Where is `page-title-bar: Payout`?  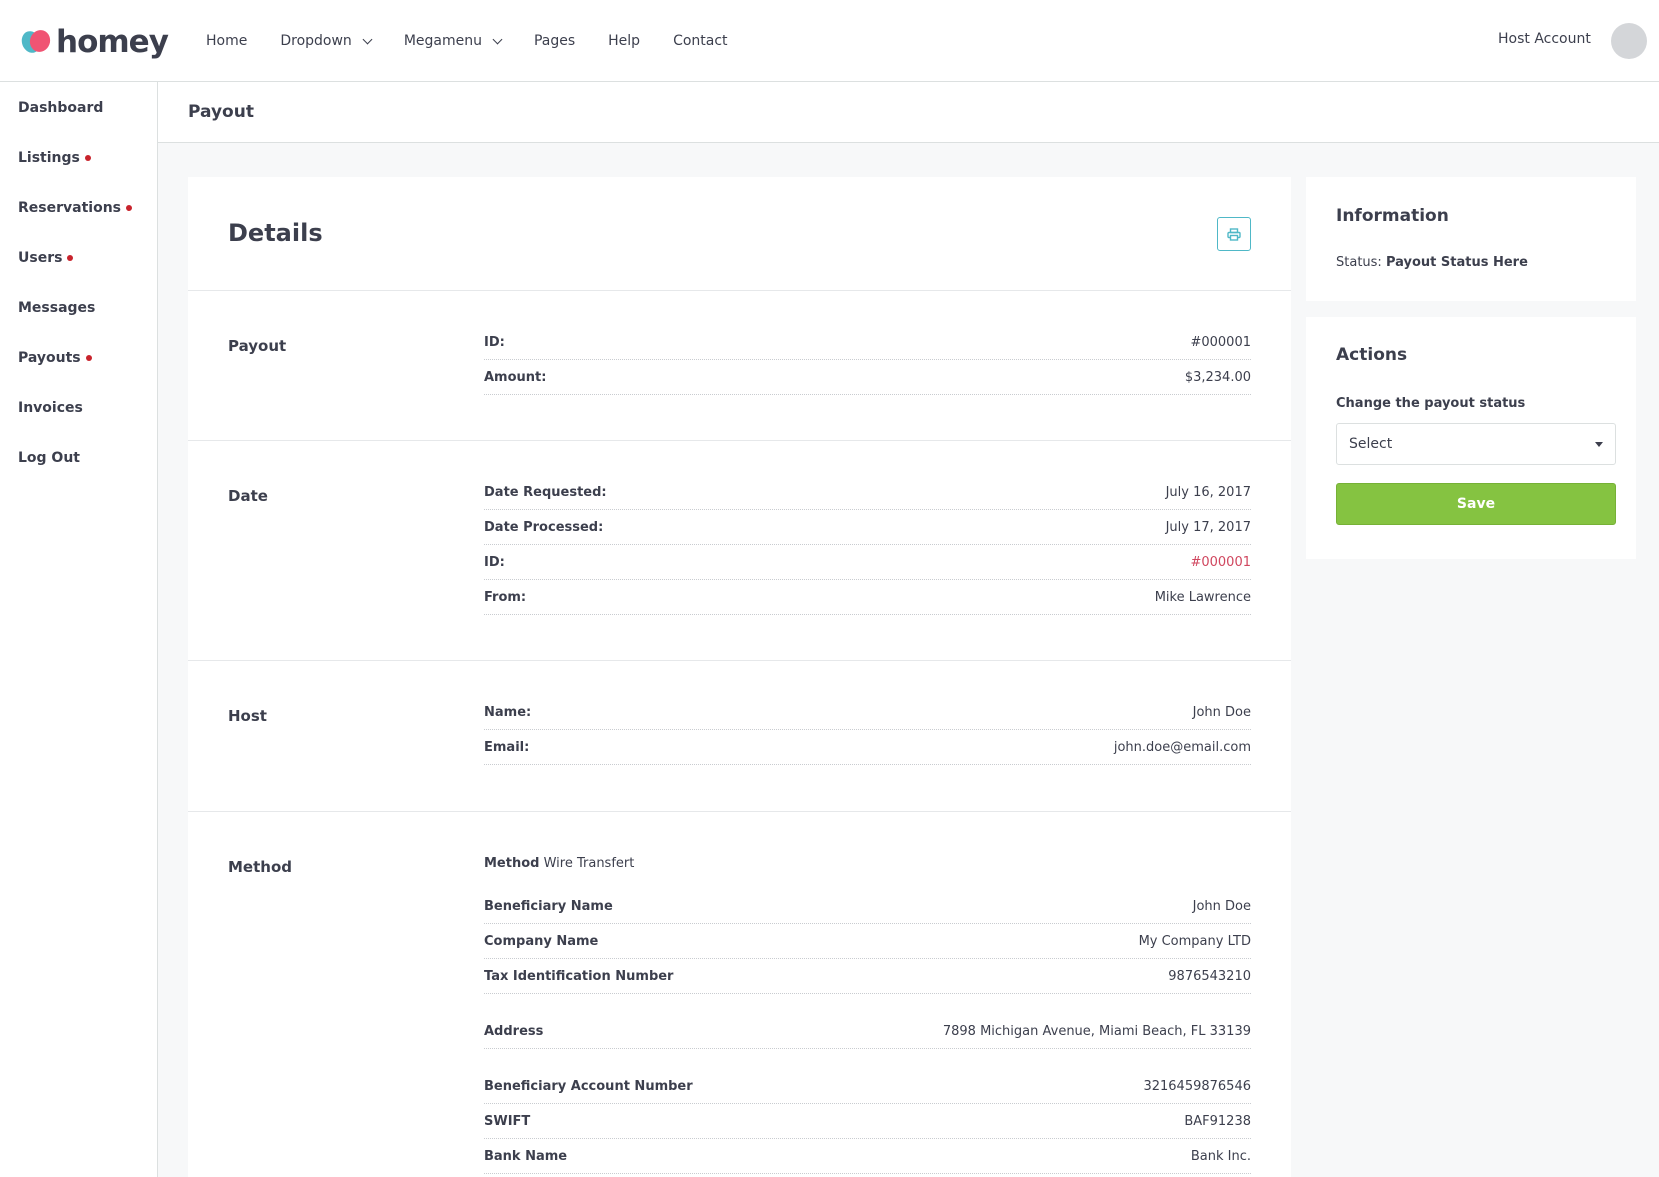
page-title-bar: Payout is located at coordinates (908, 112).